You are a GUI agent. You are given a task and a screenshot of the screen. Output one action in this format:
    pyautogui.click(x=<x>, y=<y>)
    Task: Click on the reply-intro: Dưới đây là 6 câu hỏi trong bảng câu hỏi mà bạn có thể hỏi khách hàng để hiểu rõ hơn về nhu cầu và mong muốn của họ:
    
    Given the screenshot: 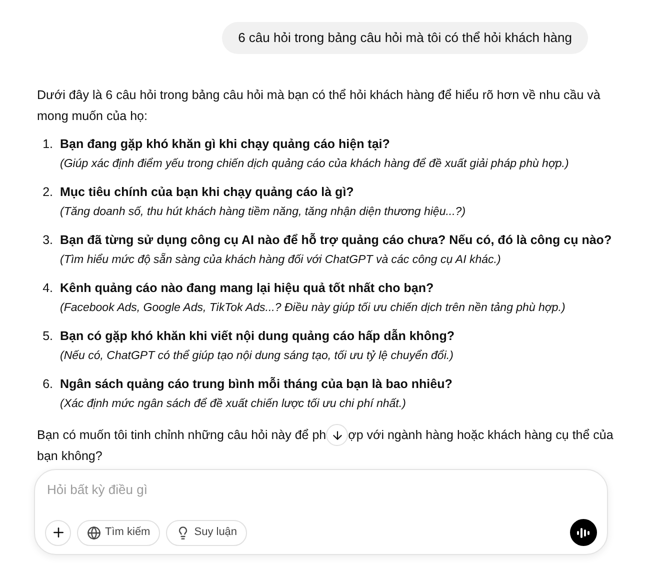 What is the action you would take?
    pyautogui.click(x=319, y=106)
    